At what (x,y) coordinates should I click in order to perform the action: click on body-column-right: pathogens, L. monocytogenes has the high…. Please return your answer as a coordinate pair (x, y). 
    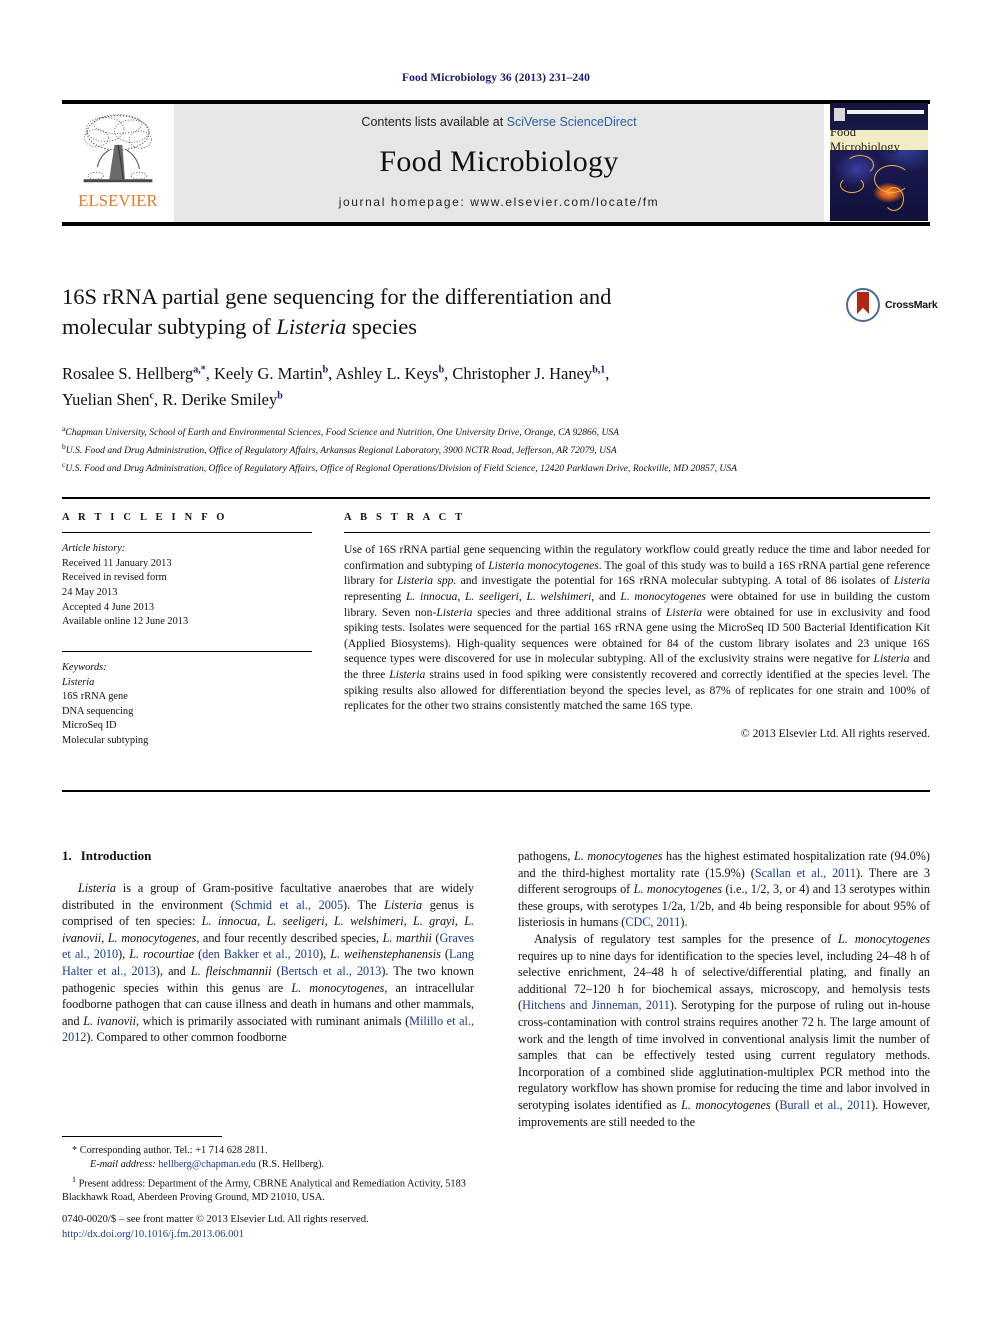
    Looking at the image, I should click on (724, 989).